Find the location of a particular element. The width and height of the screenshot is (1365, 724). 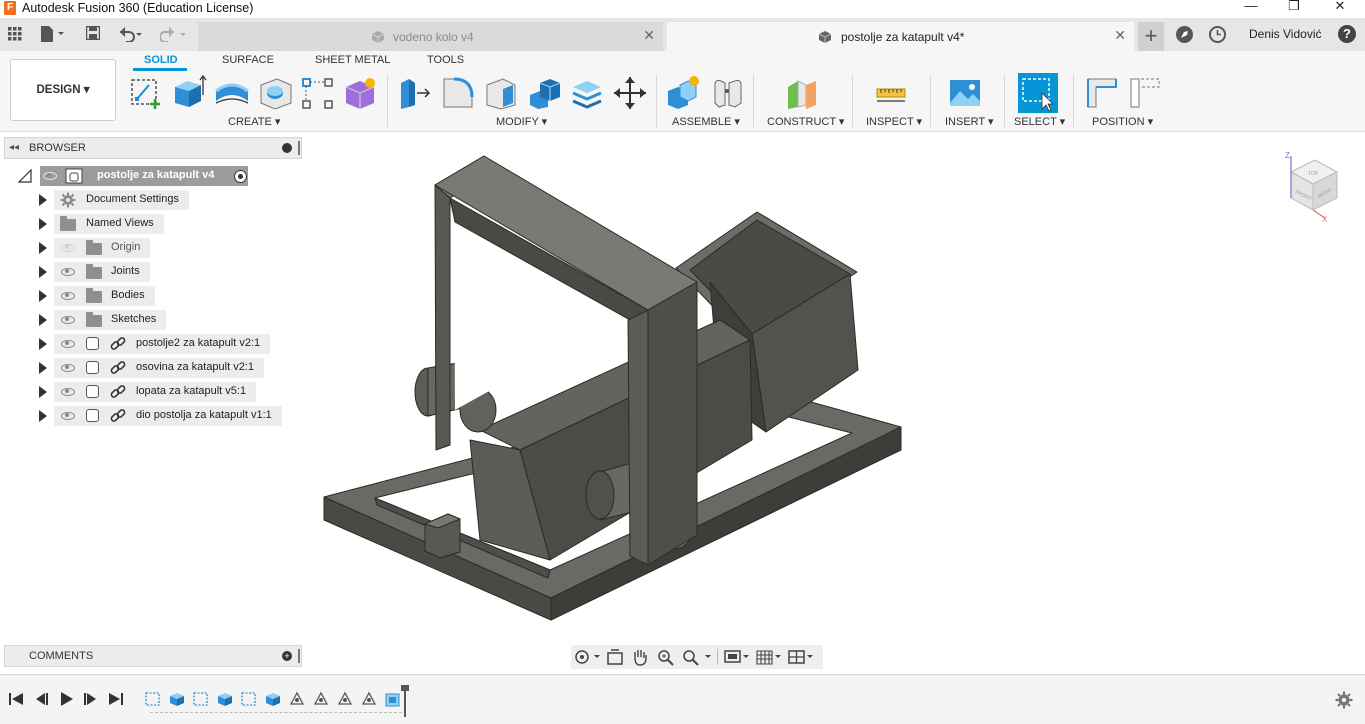

close-button: ✕ is located at coordinates (1340, 7).